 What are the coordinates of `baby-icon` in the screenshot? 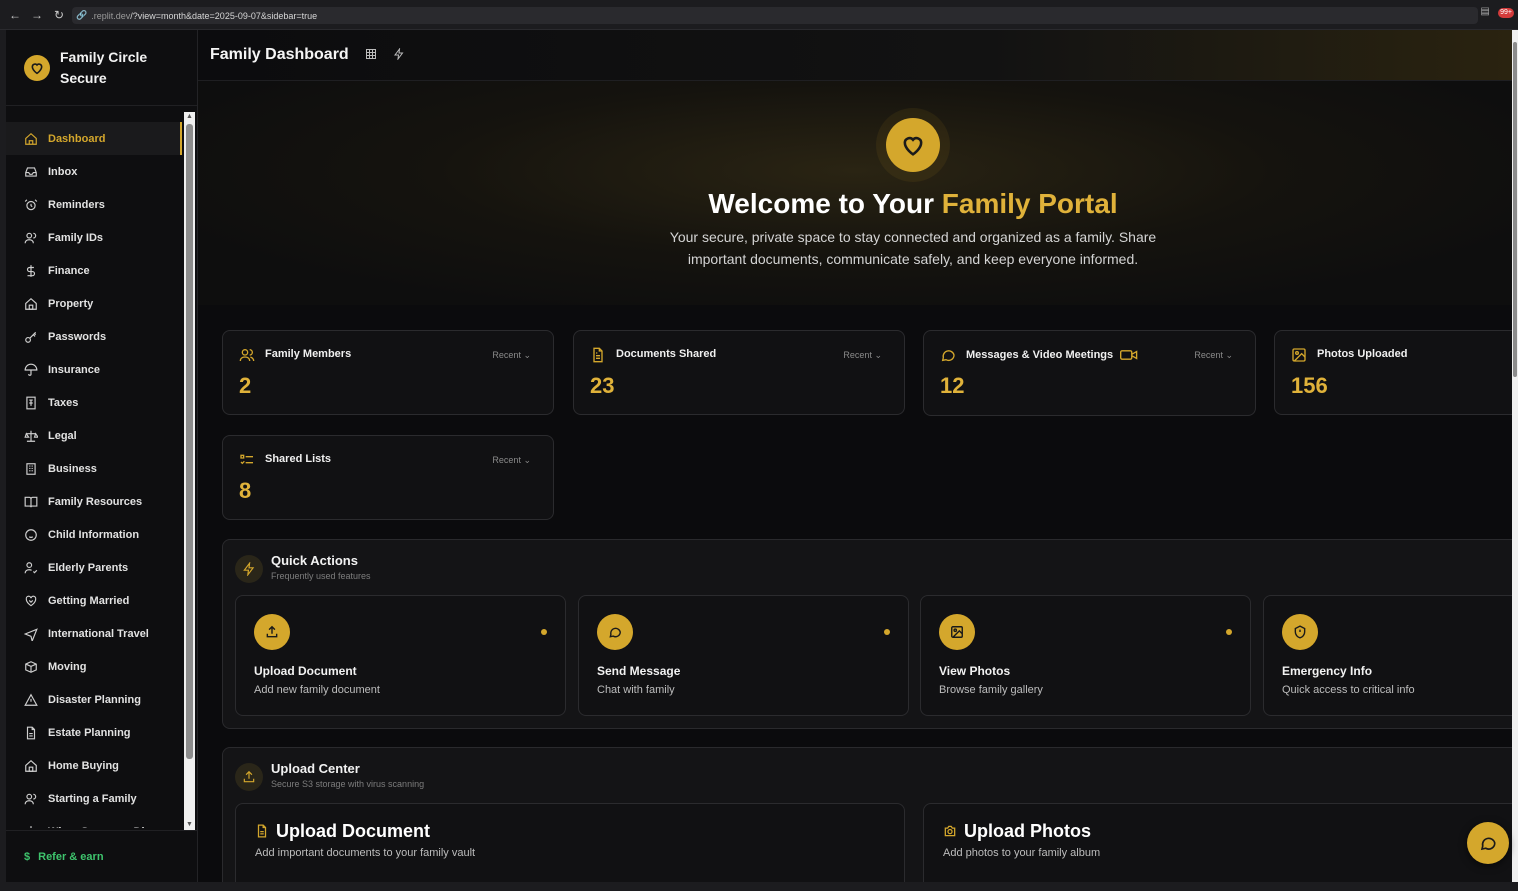 It's located at (31, 535).